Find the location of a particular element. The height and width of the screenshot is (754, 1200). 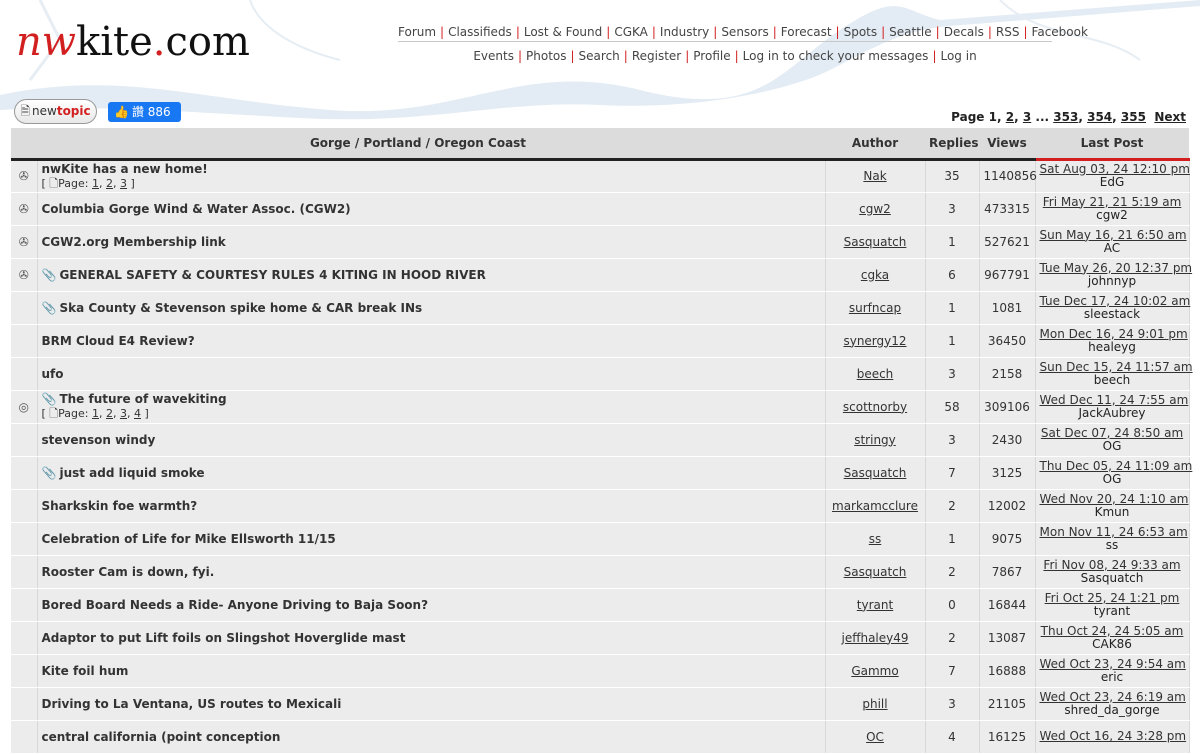

author-link: phill is located at coordinates (874, 704).